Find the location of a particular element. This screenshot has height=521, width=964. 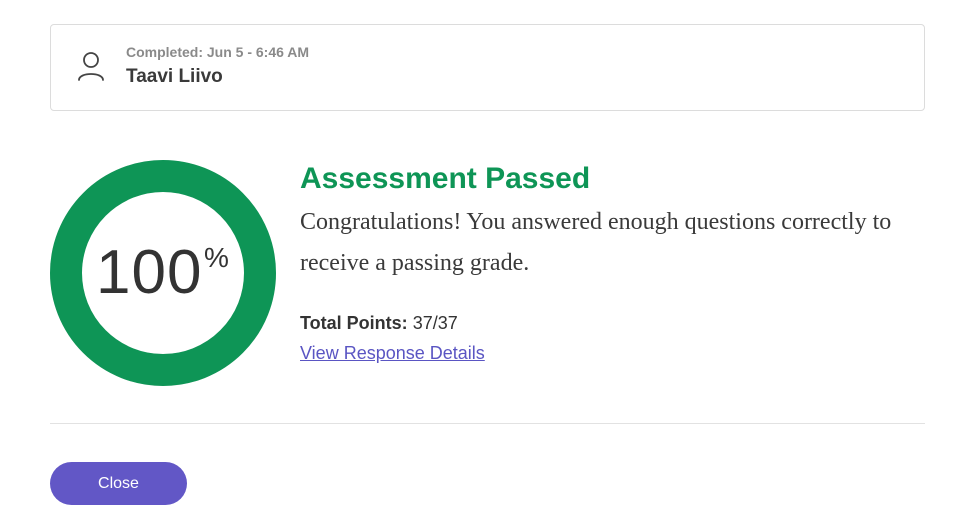

divider is located at coordinates (487, 423).